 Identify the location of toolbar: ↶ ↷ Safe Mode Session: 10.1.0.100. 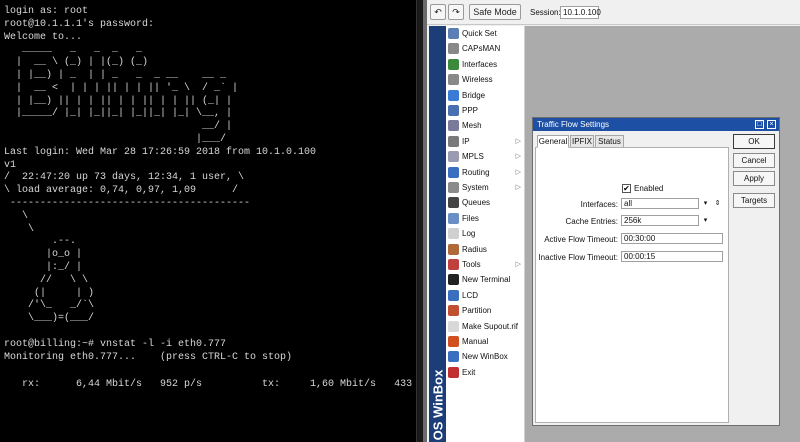
(613, 12).